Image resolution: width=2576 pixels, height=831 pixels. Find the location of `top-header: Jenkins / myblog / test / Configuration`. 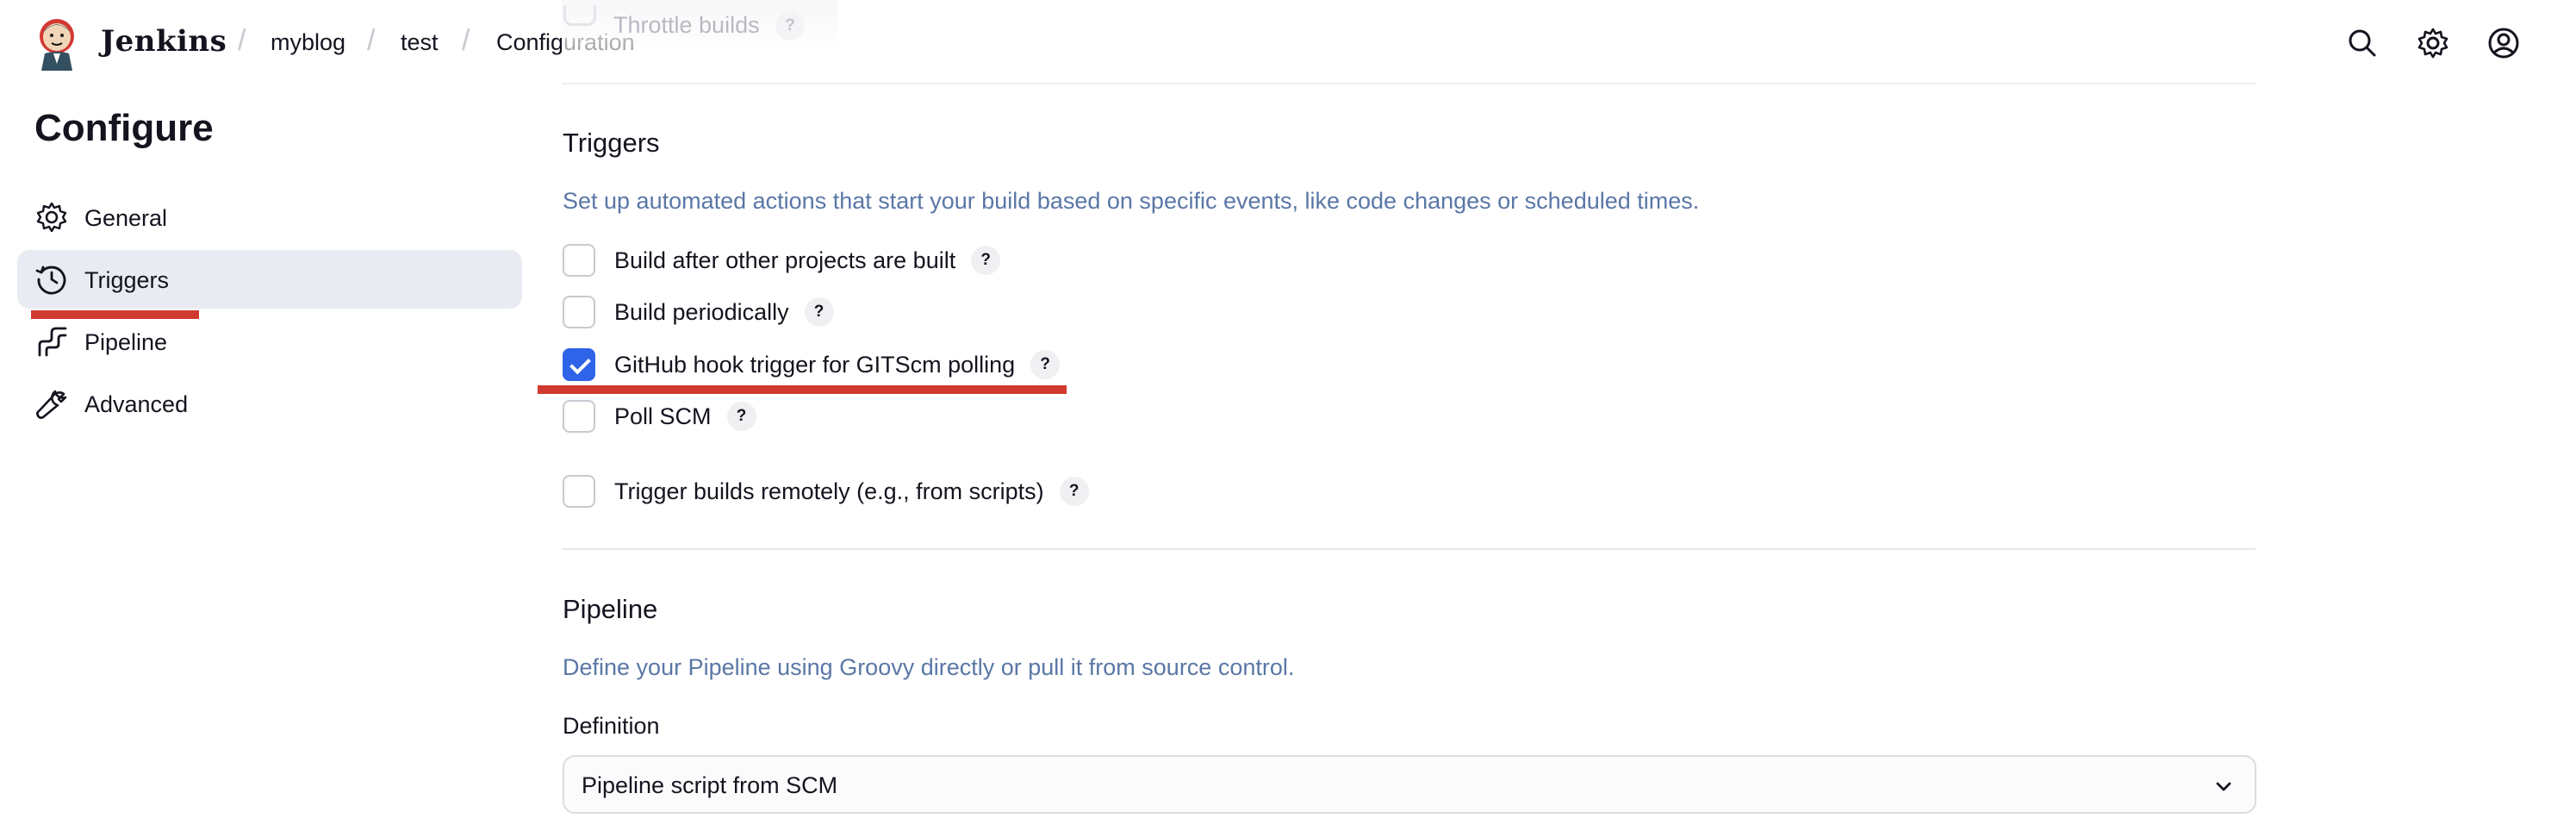

top-header: Jenkins / myblog / test / Configuration is located at coordinates (1288, 43).